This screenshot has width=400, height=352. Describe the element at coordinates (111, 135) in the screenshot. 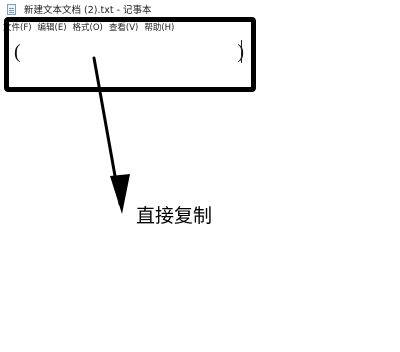

I see `annotation-arrow-icon` at that location.